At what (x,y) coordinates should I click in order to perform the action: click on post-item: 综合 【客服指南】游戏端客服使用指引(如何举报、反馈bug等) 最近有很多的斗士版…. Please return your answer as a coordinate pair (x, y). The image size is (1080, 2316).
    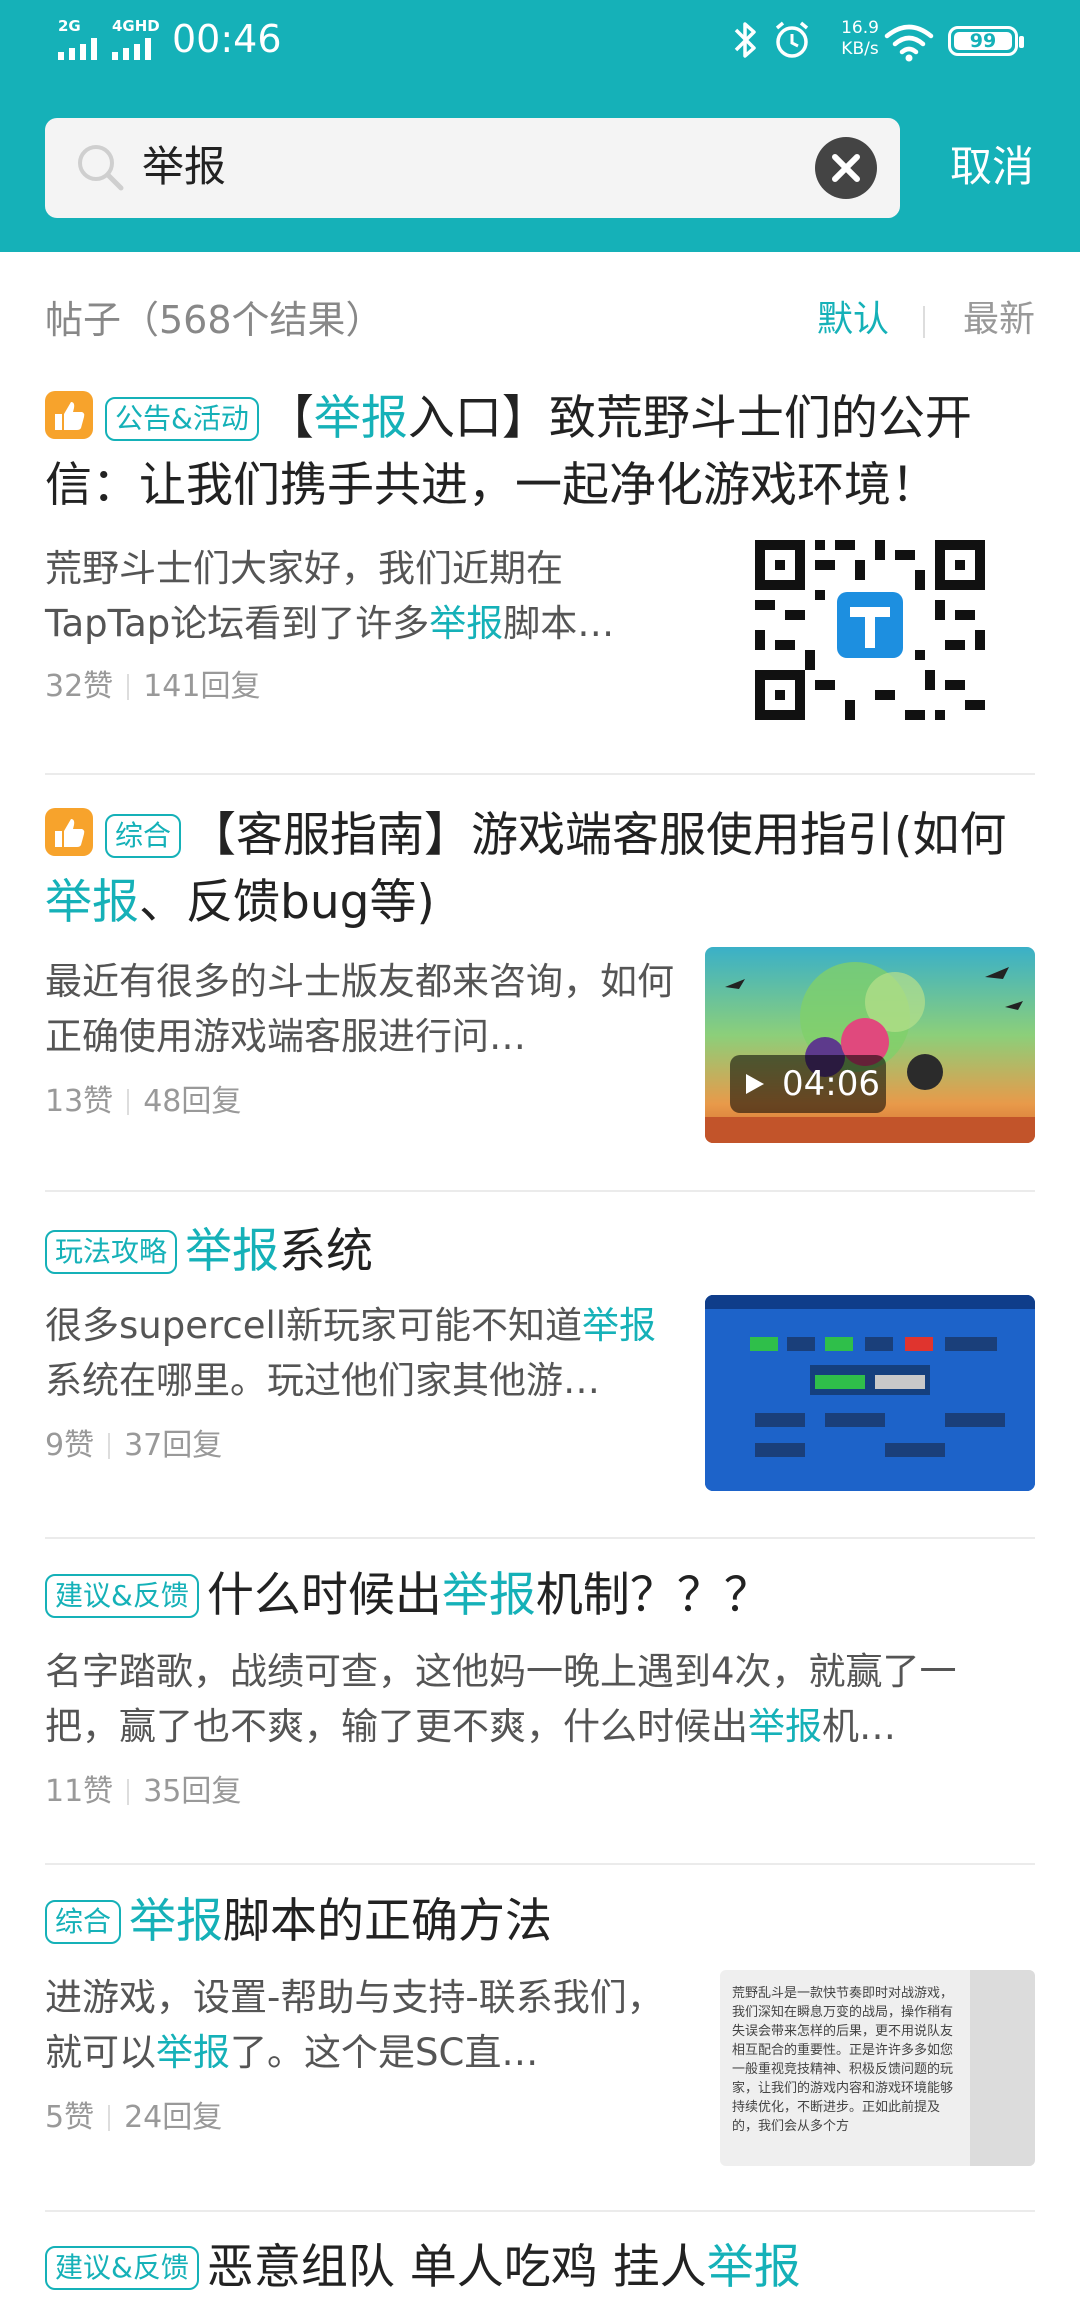
    Looking at the image, I should click on (540, 987).